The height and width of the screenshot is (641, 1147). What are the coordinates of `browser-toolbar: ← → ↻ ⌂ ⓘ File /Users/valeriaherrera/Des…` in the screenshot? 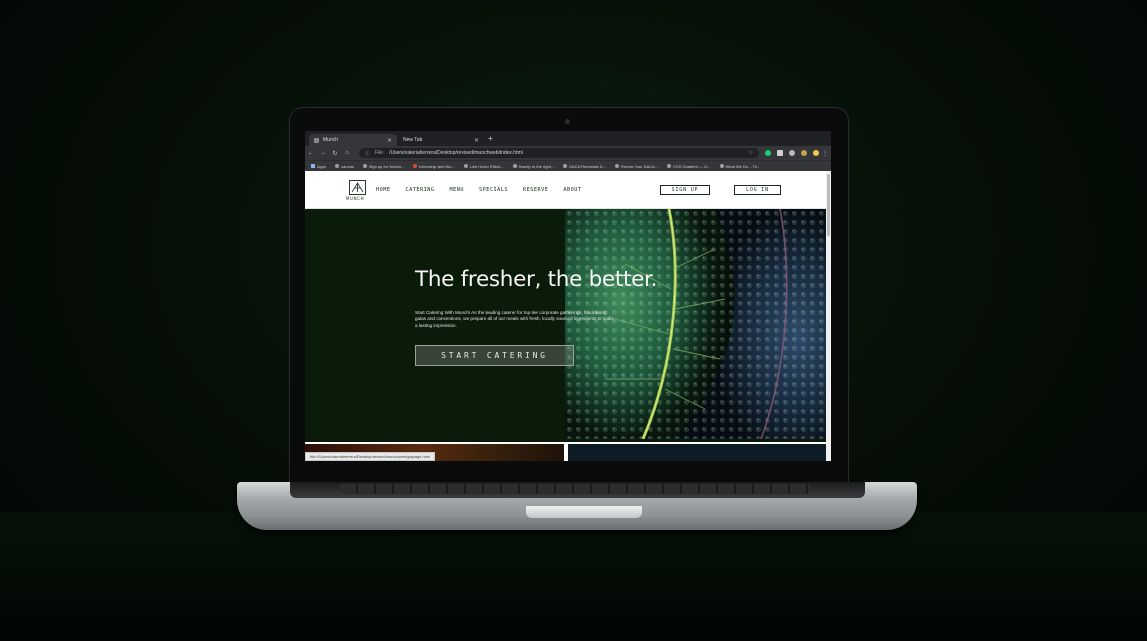 It's located at (568, 153).